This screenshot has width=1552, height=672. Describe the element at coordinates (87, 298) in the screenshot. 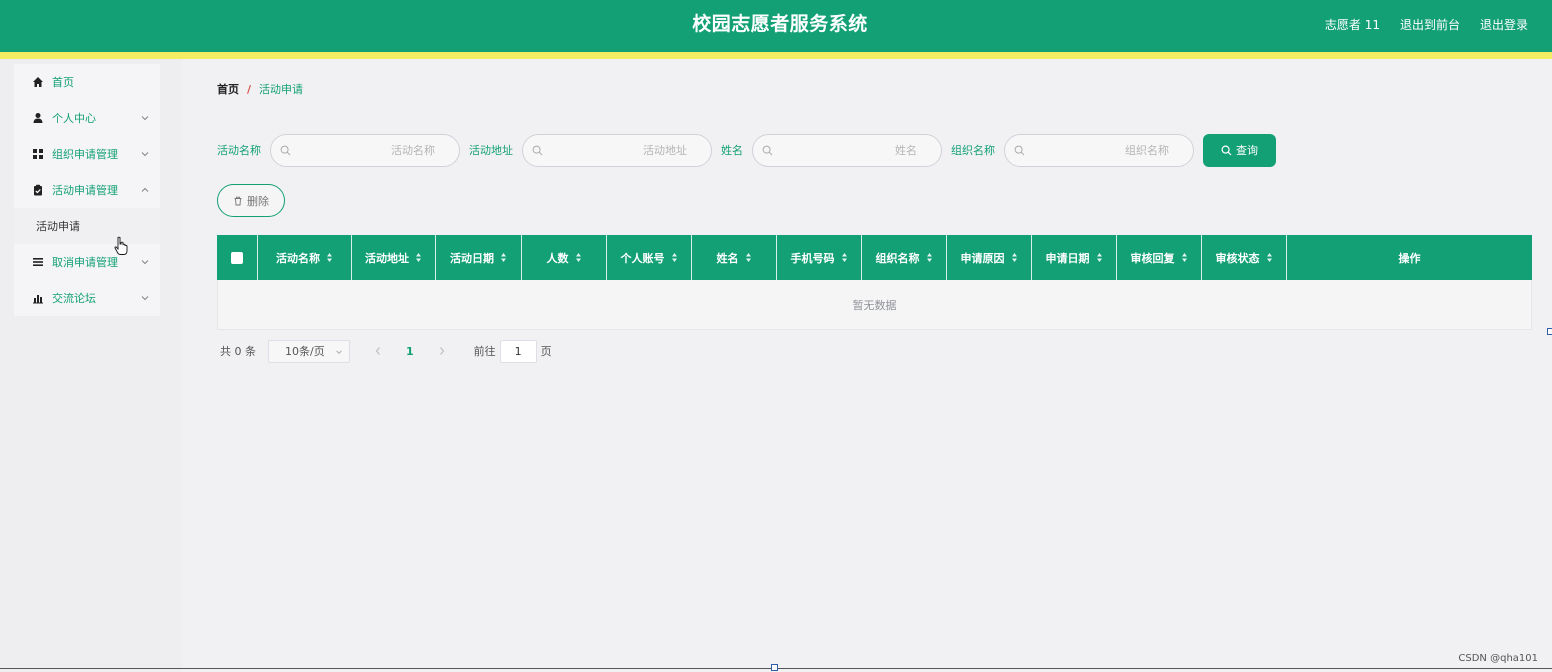

I see `sidebar-item-forum: 交流论坛` at that location.